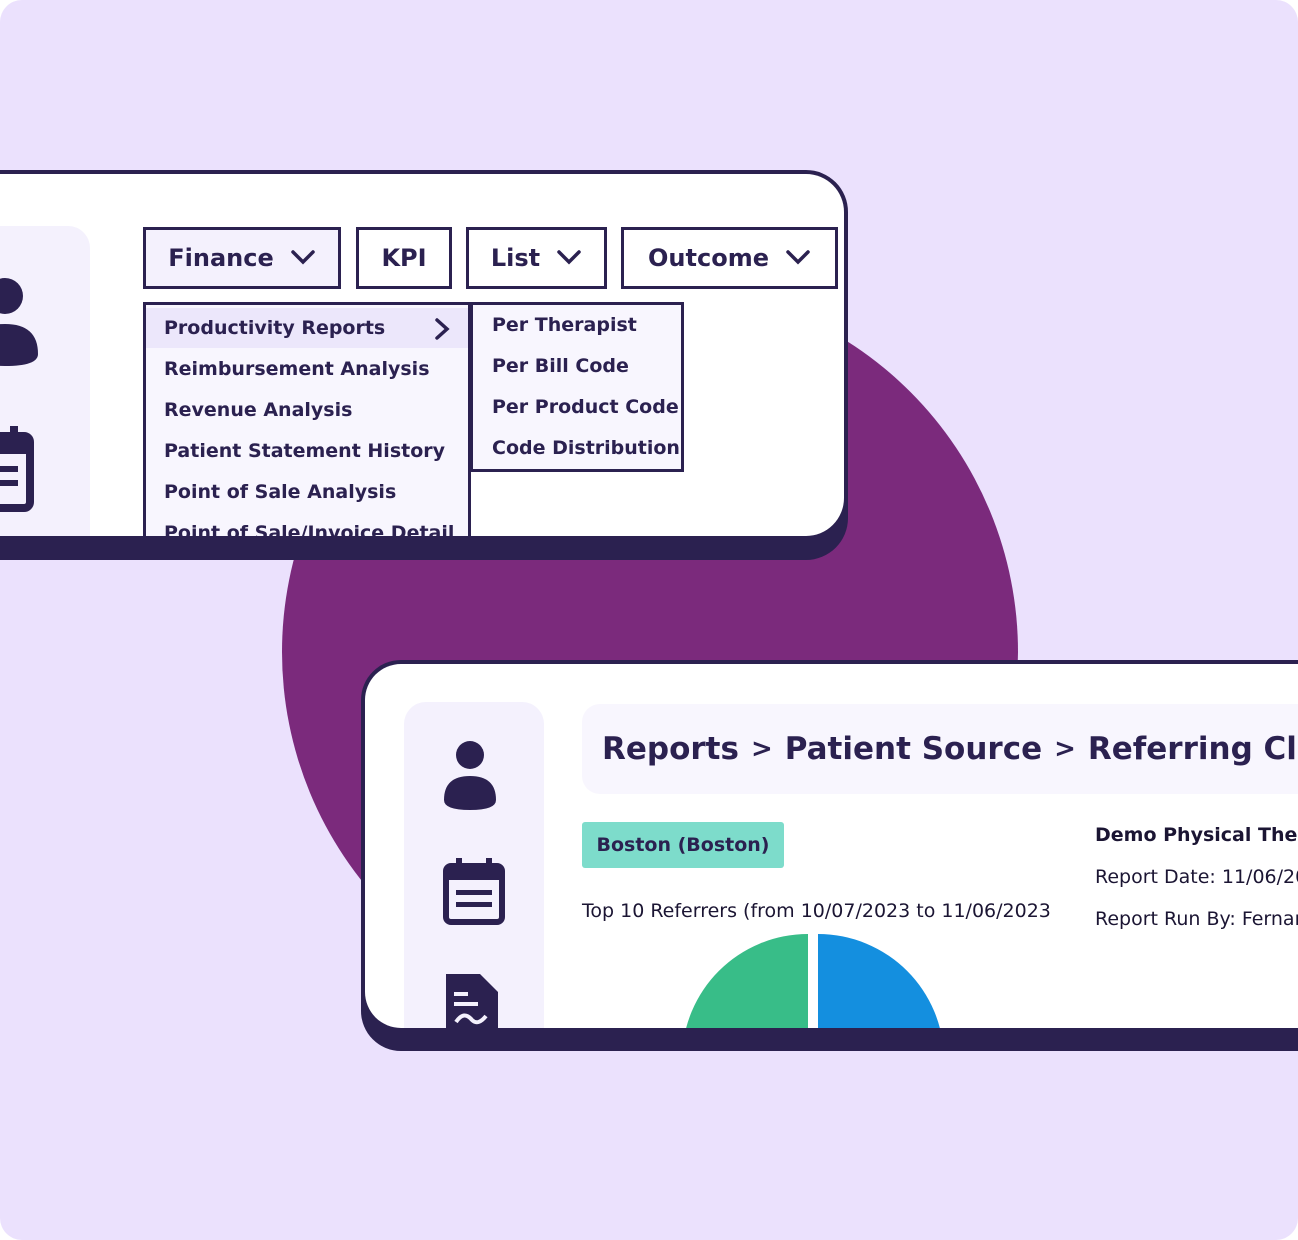 The image size is (1298, 1240). Describe the element at coordinates (913, 749) in the screenshot. I see `breadcrumb-item-patient-source: Patient Source` at that location.